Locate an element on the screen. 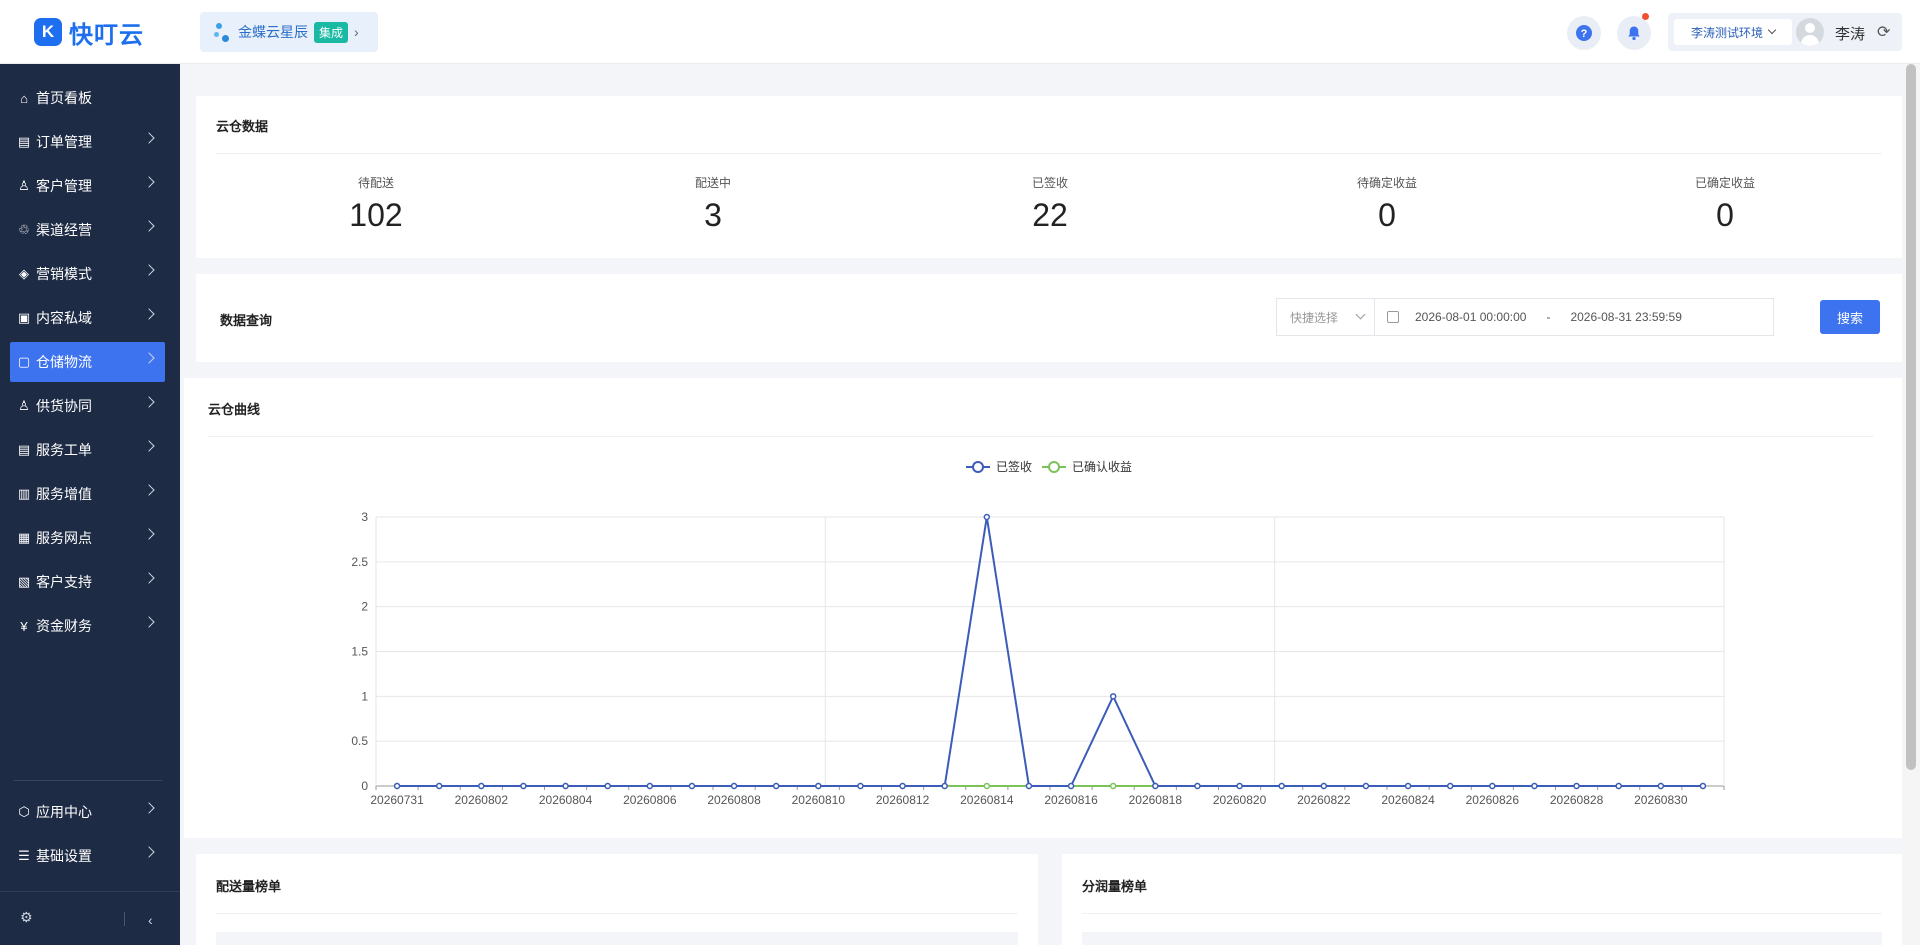 This screenshot has height=945, width=1920. sidebar-bottom-item-1: ☰ 基础设置 is located at coordinates (87, 856).